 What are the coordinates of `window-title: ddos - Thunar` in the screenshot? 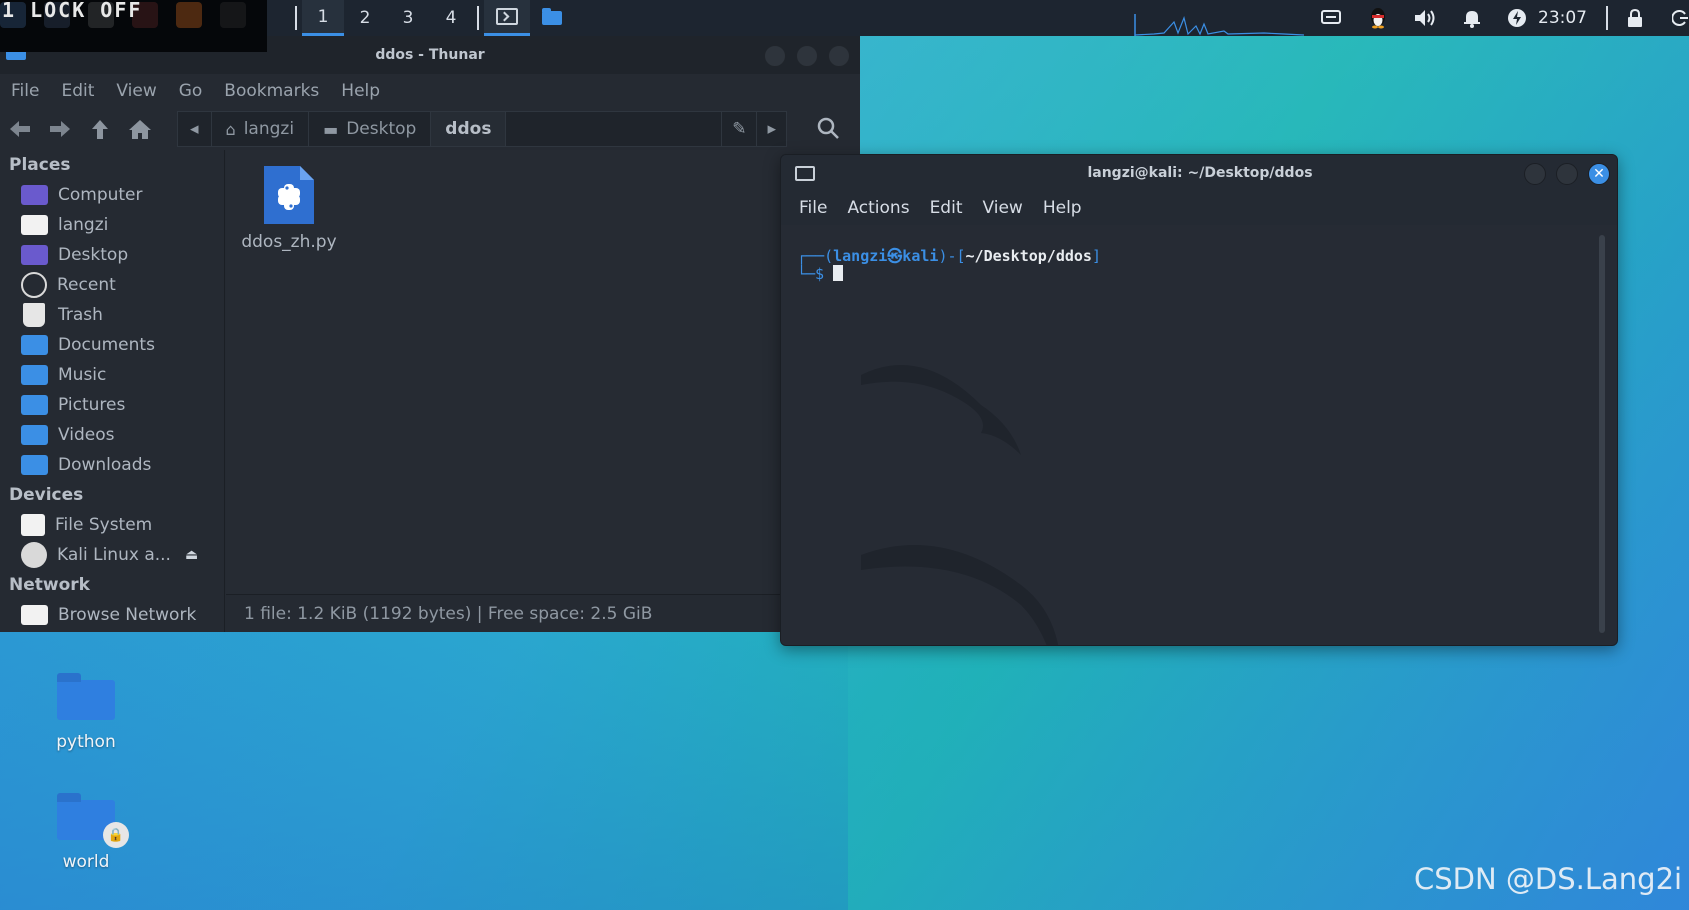 It's located at (430, 55).